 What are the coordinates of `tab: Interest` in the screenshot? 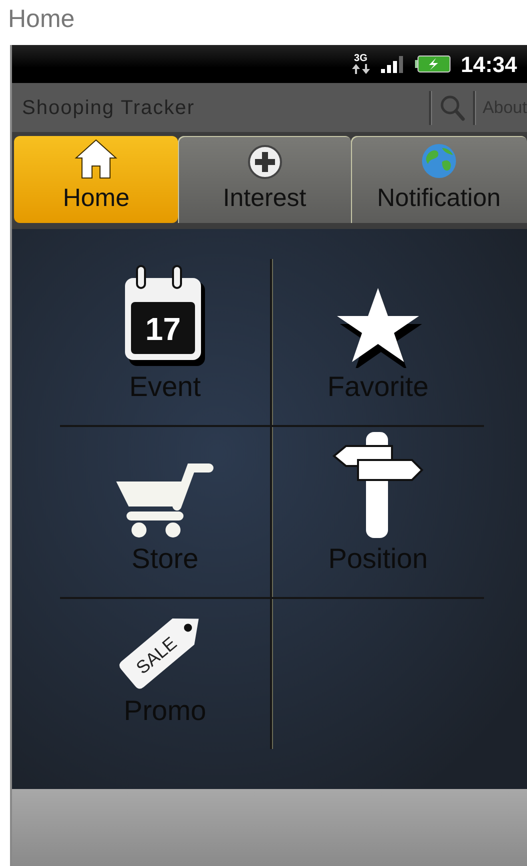 It's located at (264, 180).